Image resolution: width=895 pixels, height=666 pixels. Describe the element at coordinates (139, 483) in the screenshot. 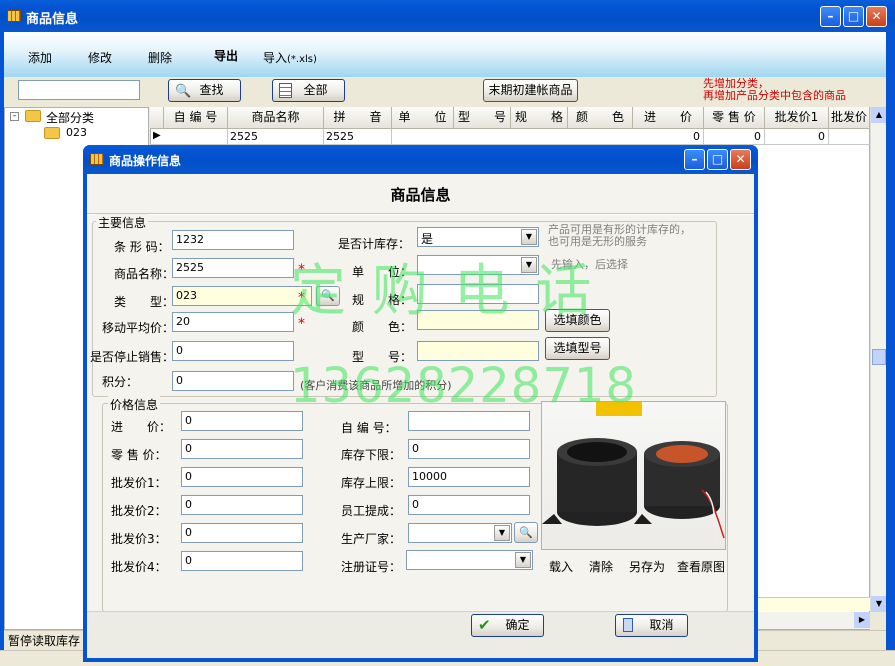

I see `wholesale1-label: 批发价1：` at that location.